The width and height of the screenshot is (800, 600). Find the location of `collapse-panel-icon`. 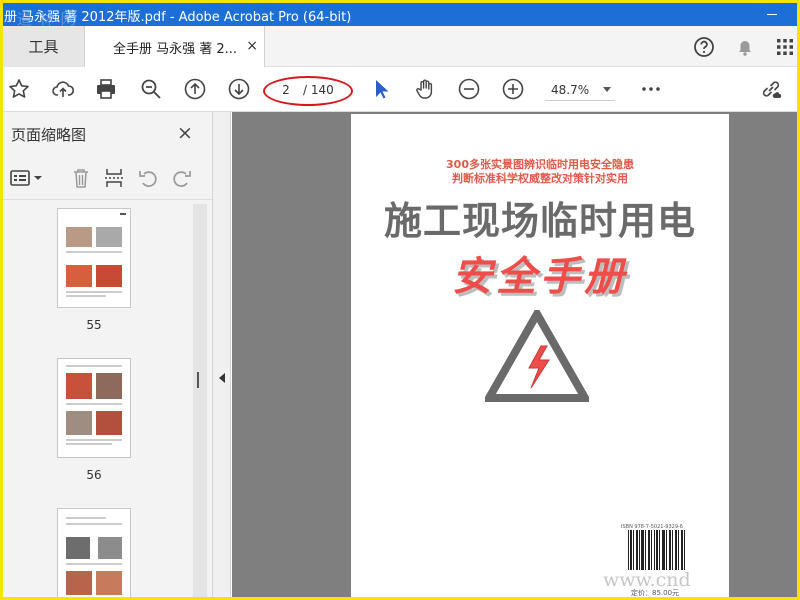

collapse-panel-icon is located at coordinates (222, 378).